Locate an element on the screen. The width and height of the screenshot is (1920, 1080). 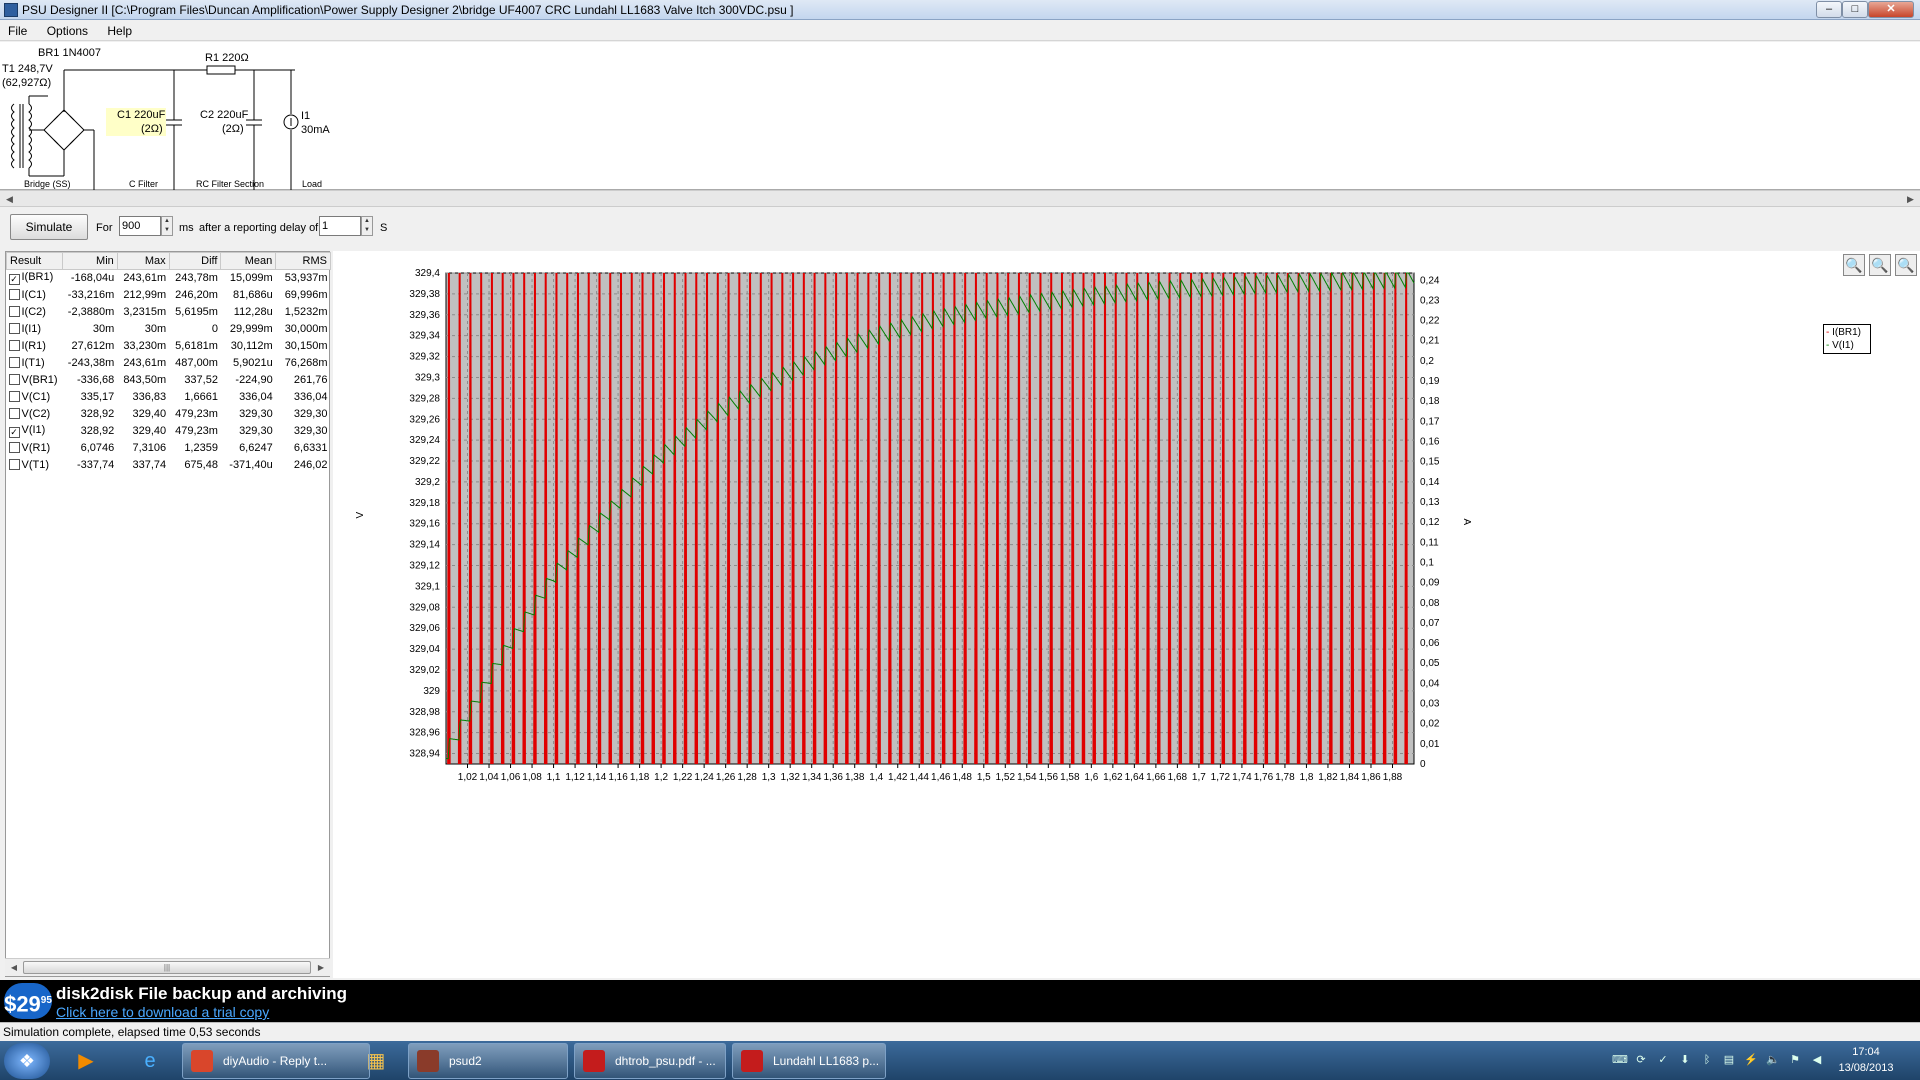
start-button: ❖ is located at coordinates (27, 1061).